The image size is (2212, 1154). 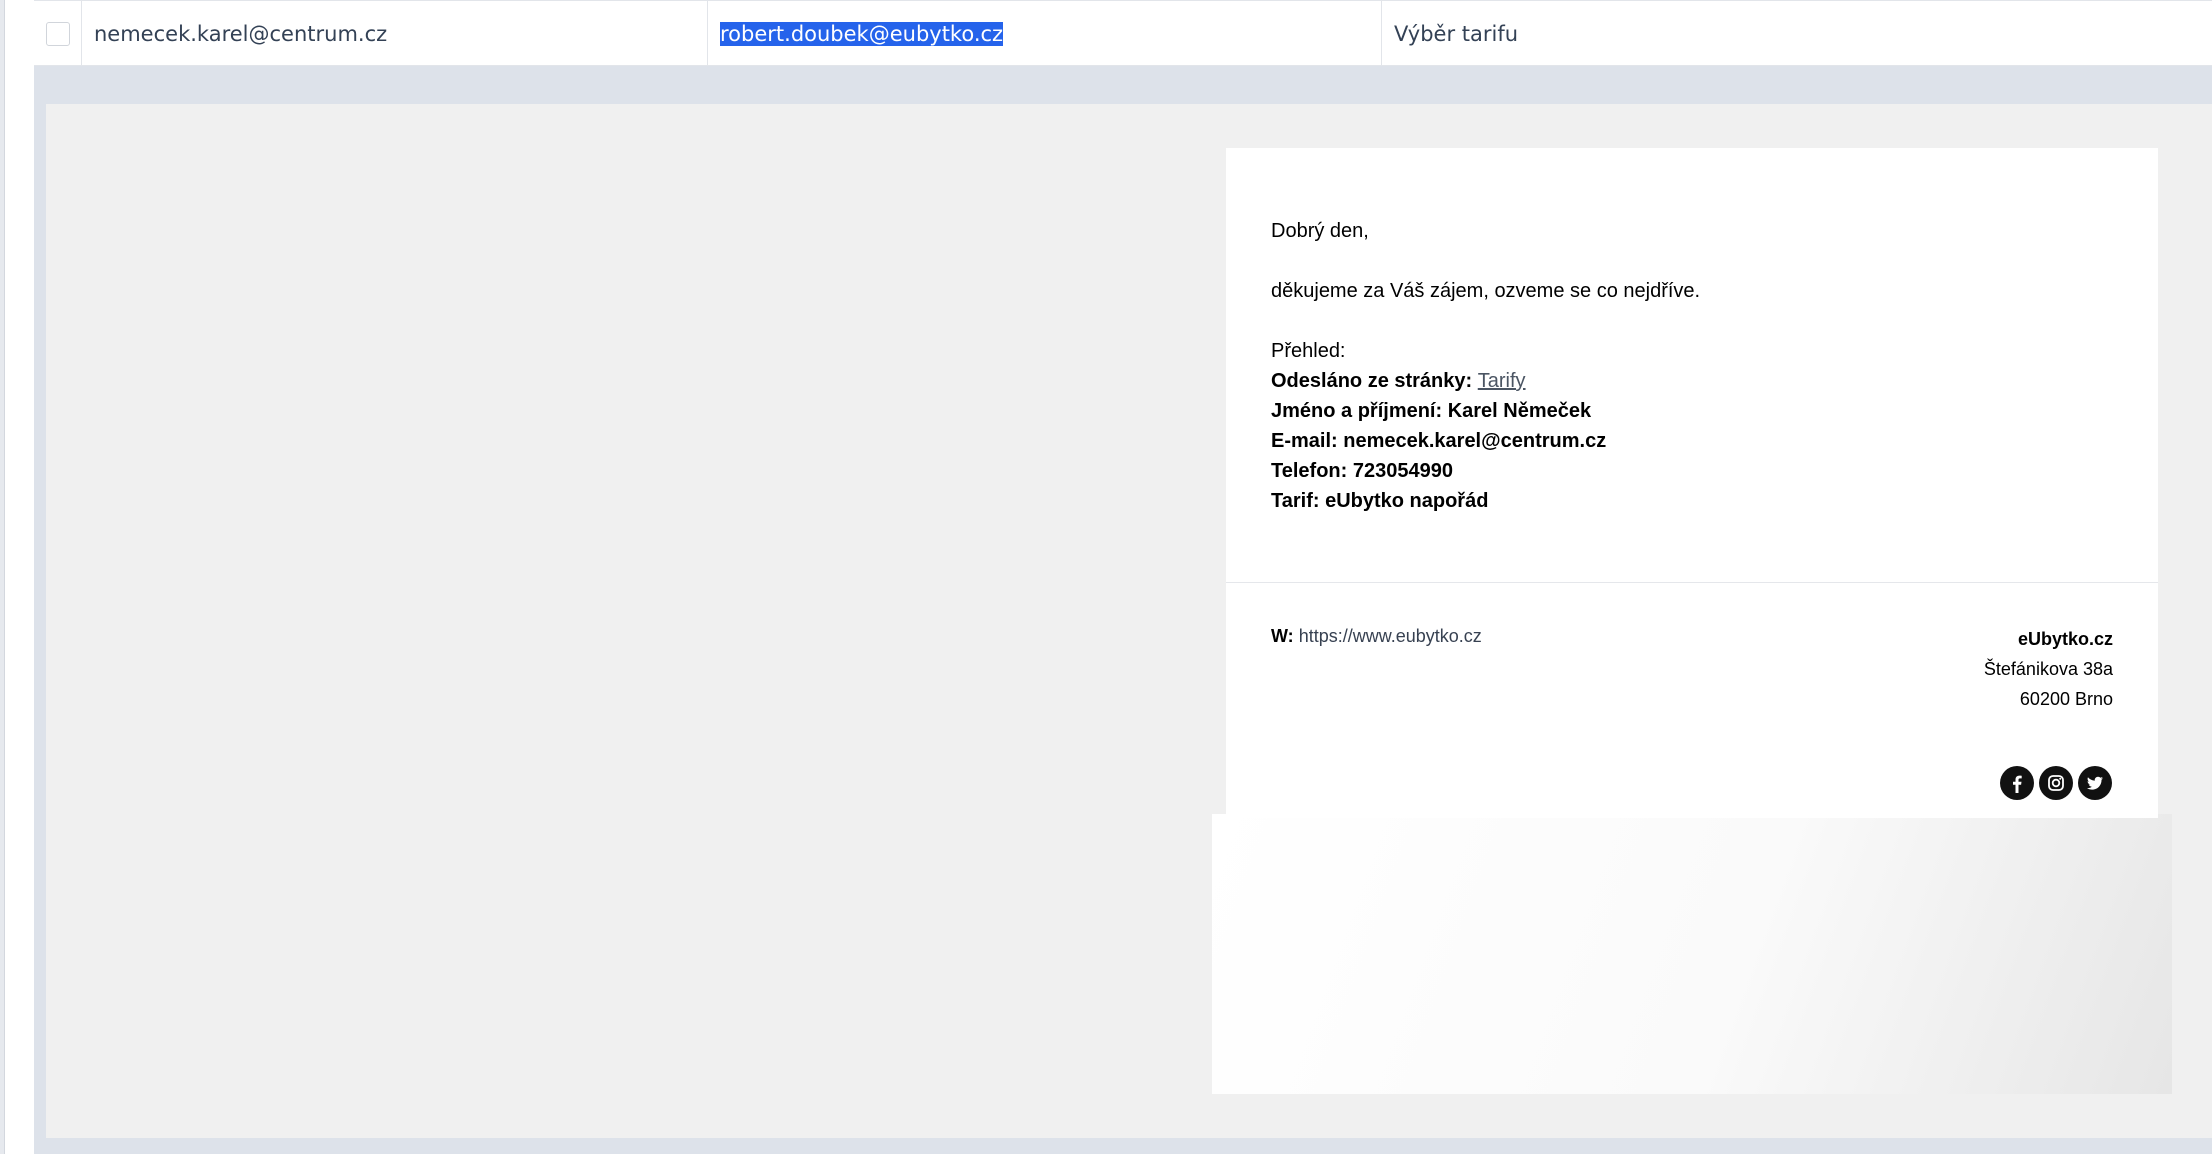 I want to click on phone-line: Telefon: 723054990, so click(x=1362, y=471).